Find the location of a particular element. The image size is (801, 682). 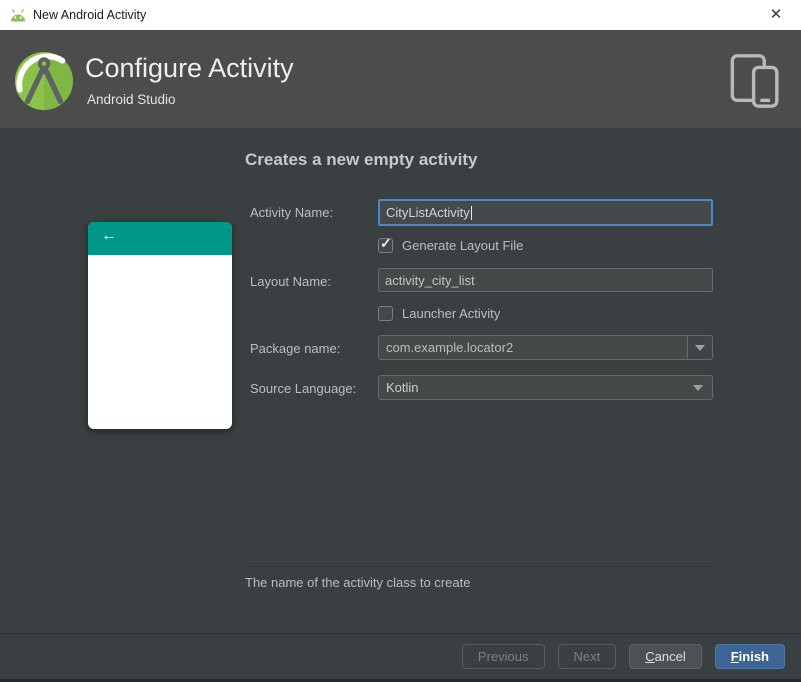

launcher-activity-checkbox is located at coordinates (385, 313).